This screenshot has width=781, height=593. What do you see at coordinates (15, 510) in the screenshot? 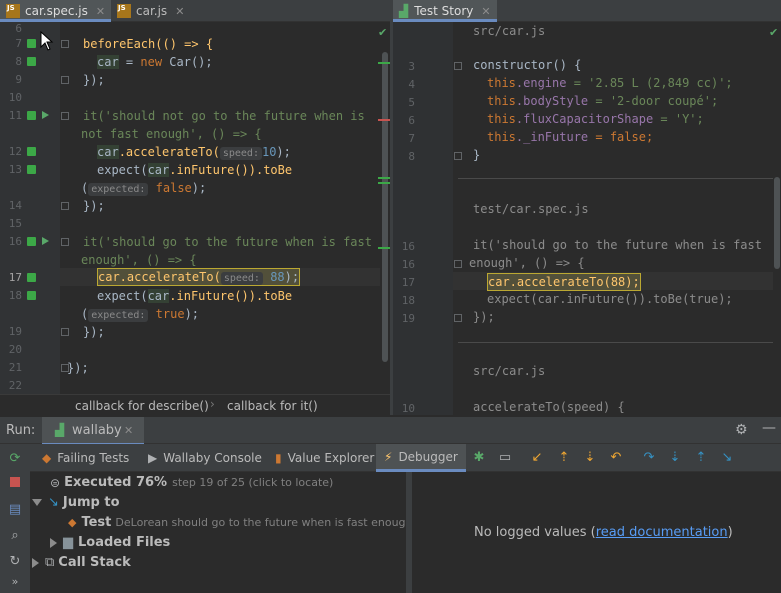
I see `layout-icon: ▤` at bounding box center [15, 510].